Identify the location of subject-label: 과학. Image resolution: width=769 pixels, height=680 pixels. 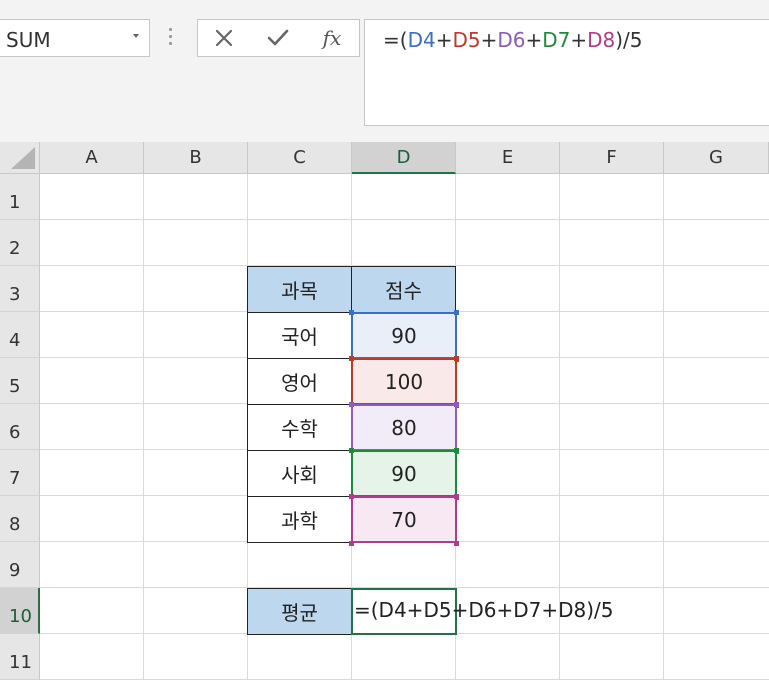
(299, 521).